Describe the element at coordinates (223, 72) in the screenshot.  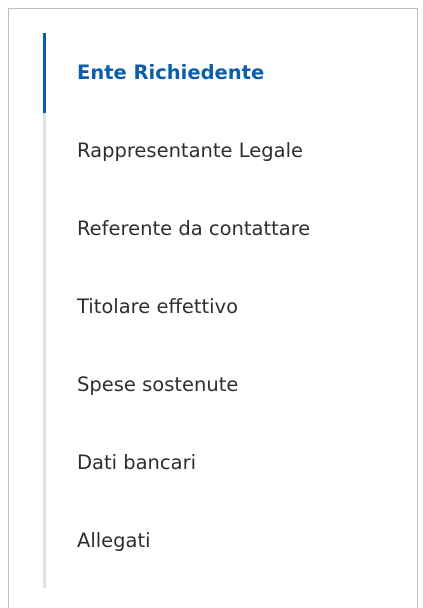
I see `nav-item-ente-richiedente: Ente Richiedente` at that location.